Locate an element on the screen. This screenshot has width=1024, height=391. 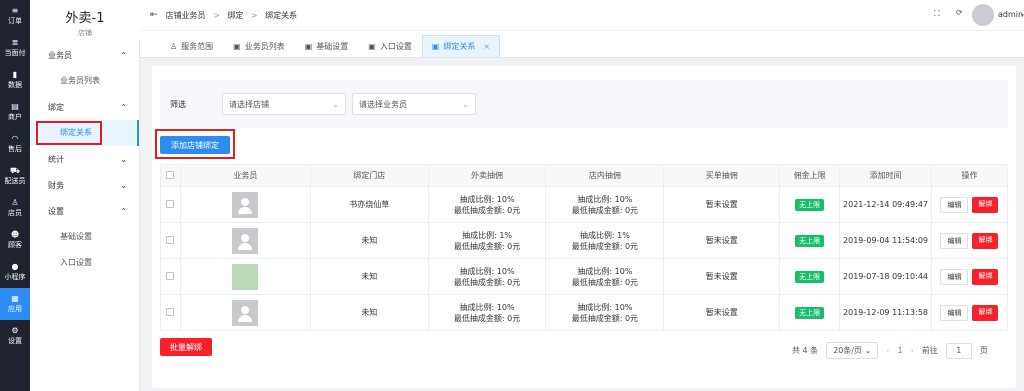
tab-bind-relation: ▣ 绑定关系 × is located at coordinates (461, 46).